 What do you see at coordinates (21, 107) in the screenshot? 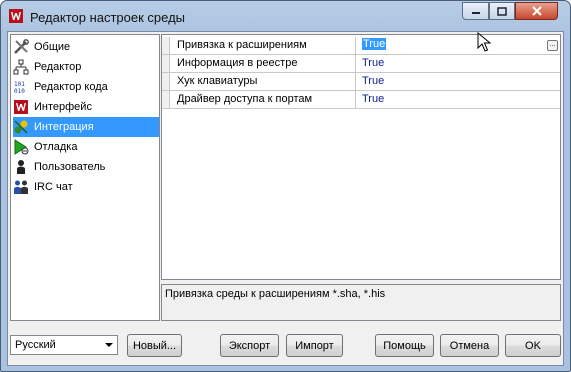
I see `interface-logo-icon` at bounding box center [21, 107].